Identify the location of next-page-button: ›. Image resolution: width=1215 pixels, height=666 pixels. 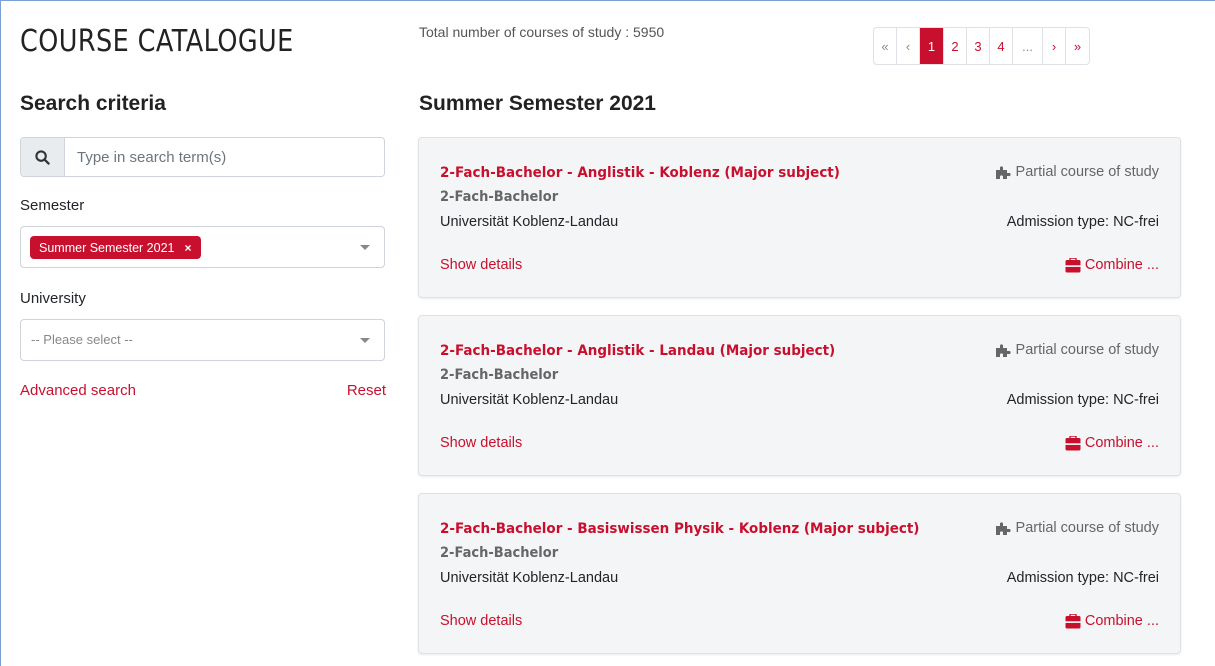
(1054, 46).